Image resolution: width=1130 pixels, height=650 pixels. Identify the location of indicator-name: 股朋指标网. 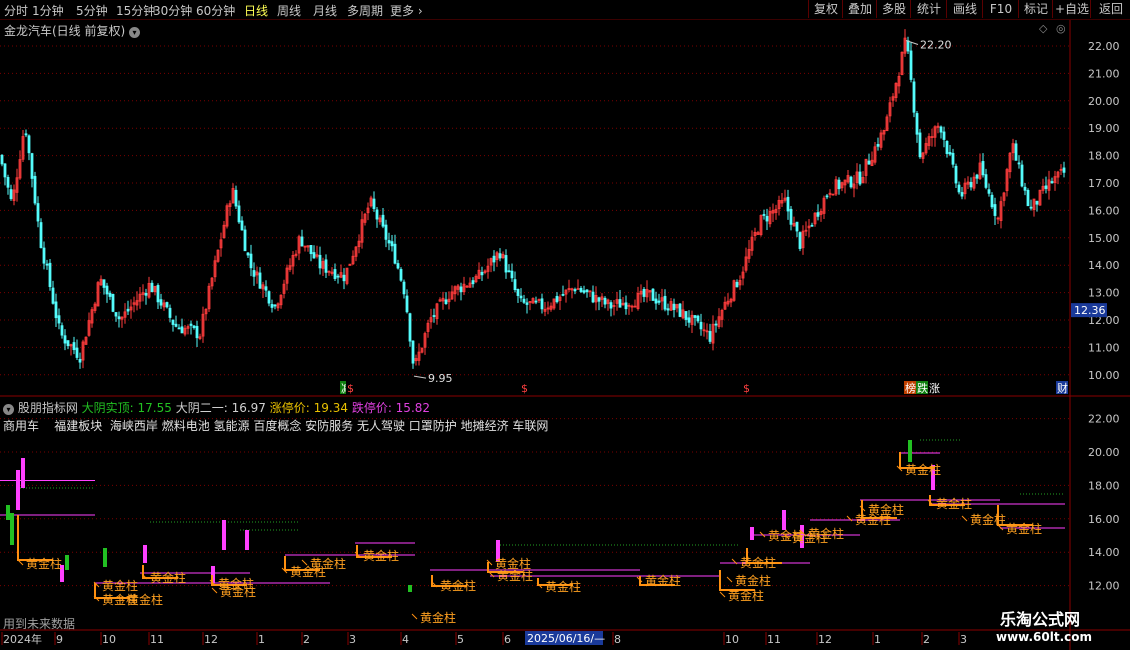
(48, 408).